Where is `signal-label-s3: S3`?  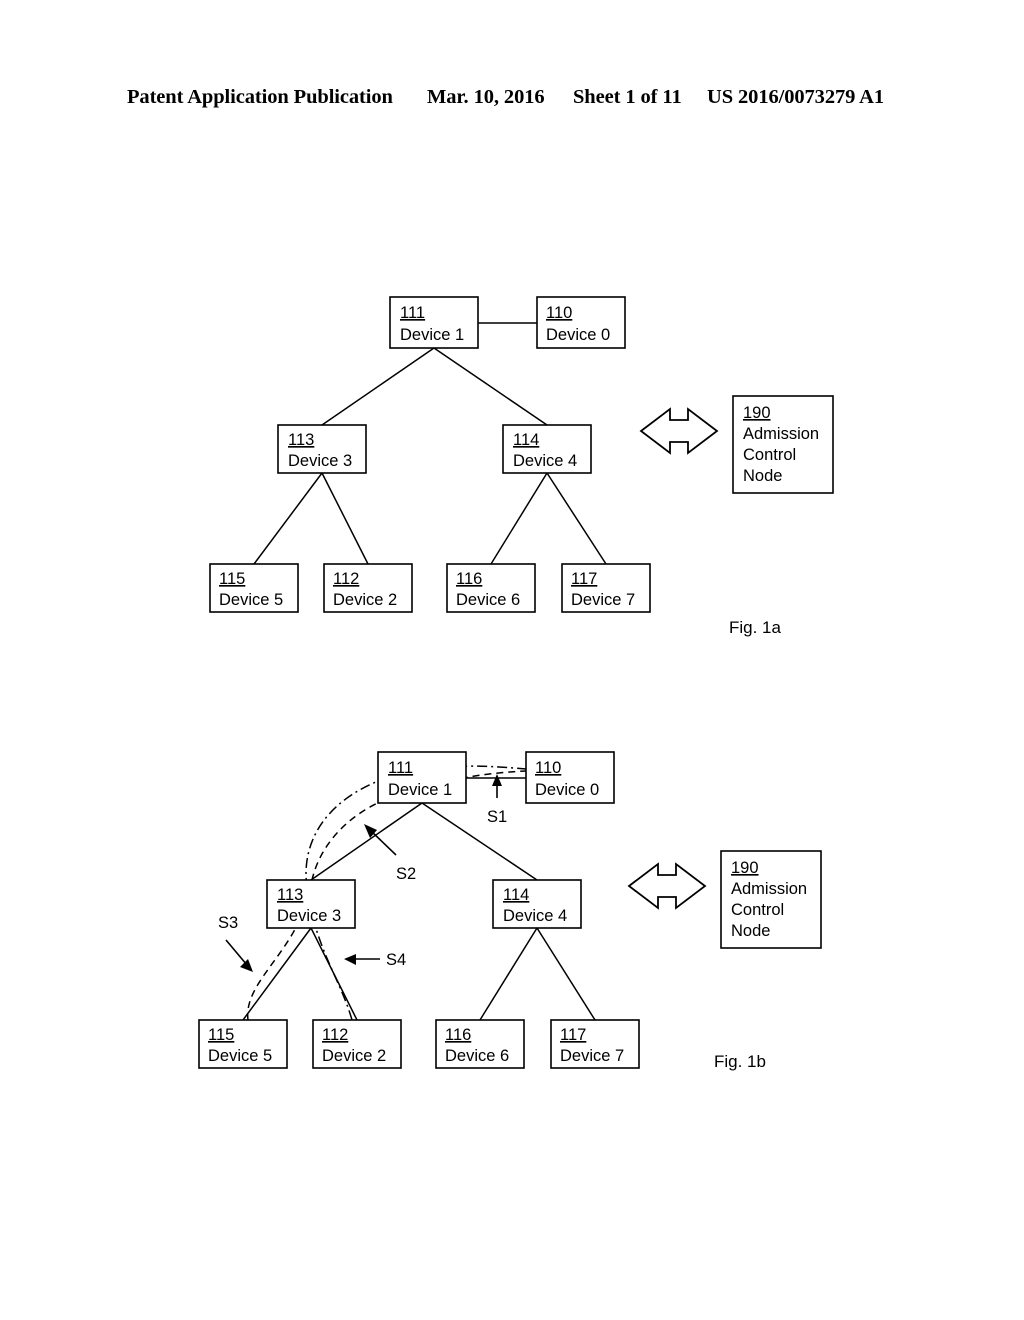 signal-label-s3: S3 is located at coordinates (228, 923).